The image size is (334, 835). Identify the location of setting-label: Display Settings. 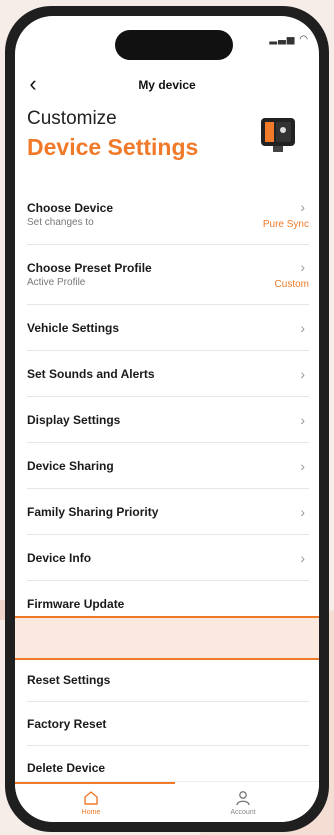
(74, 419).